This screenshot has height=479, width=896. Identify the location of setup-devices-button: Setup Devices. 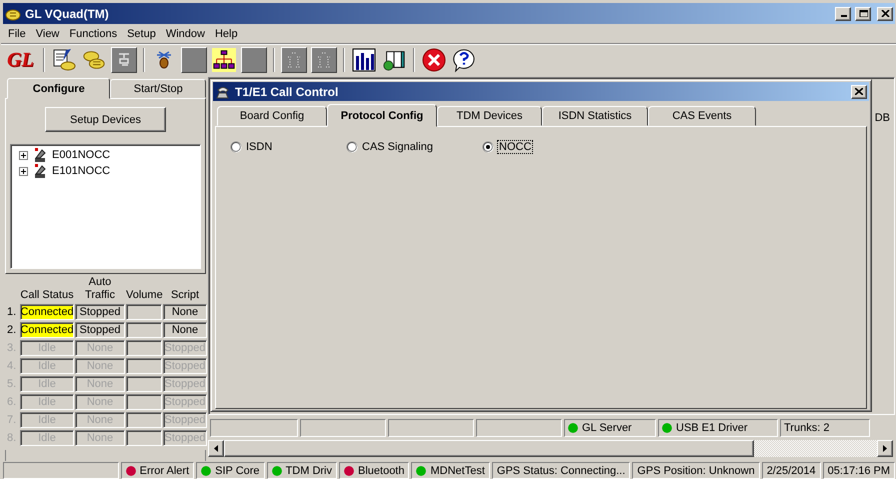
(105, 119).